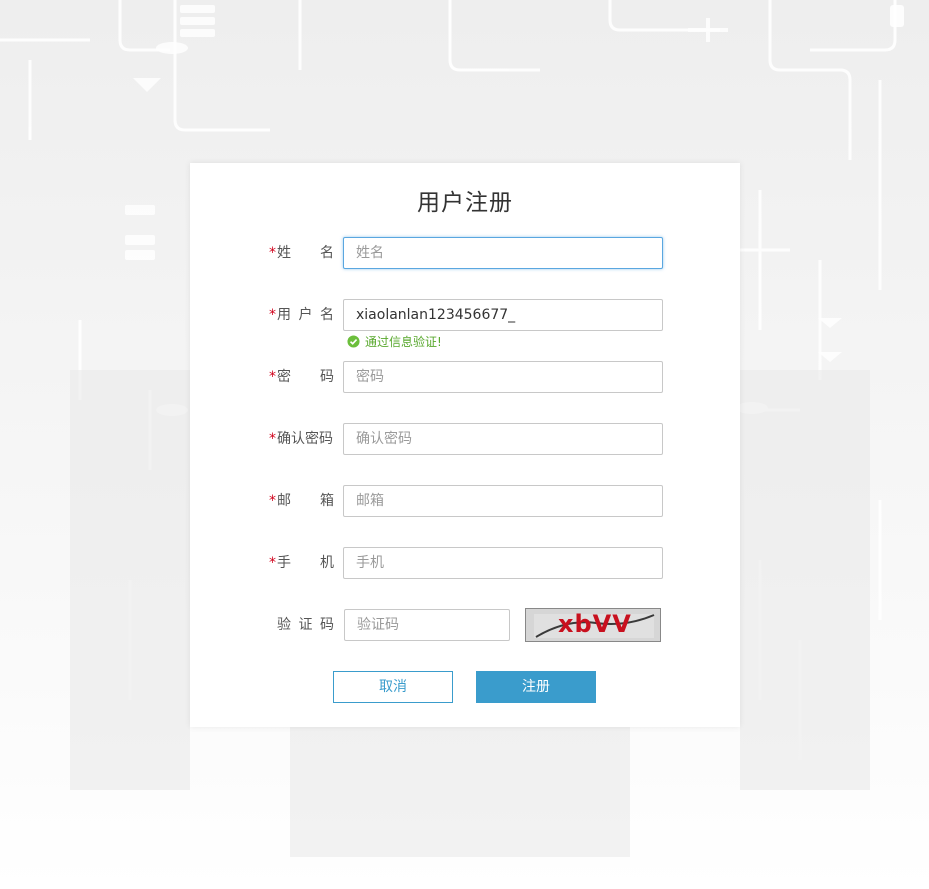 This screenshot has height=889, width=929. I want to click on captcha-image: xbVV, so click(593, 625).